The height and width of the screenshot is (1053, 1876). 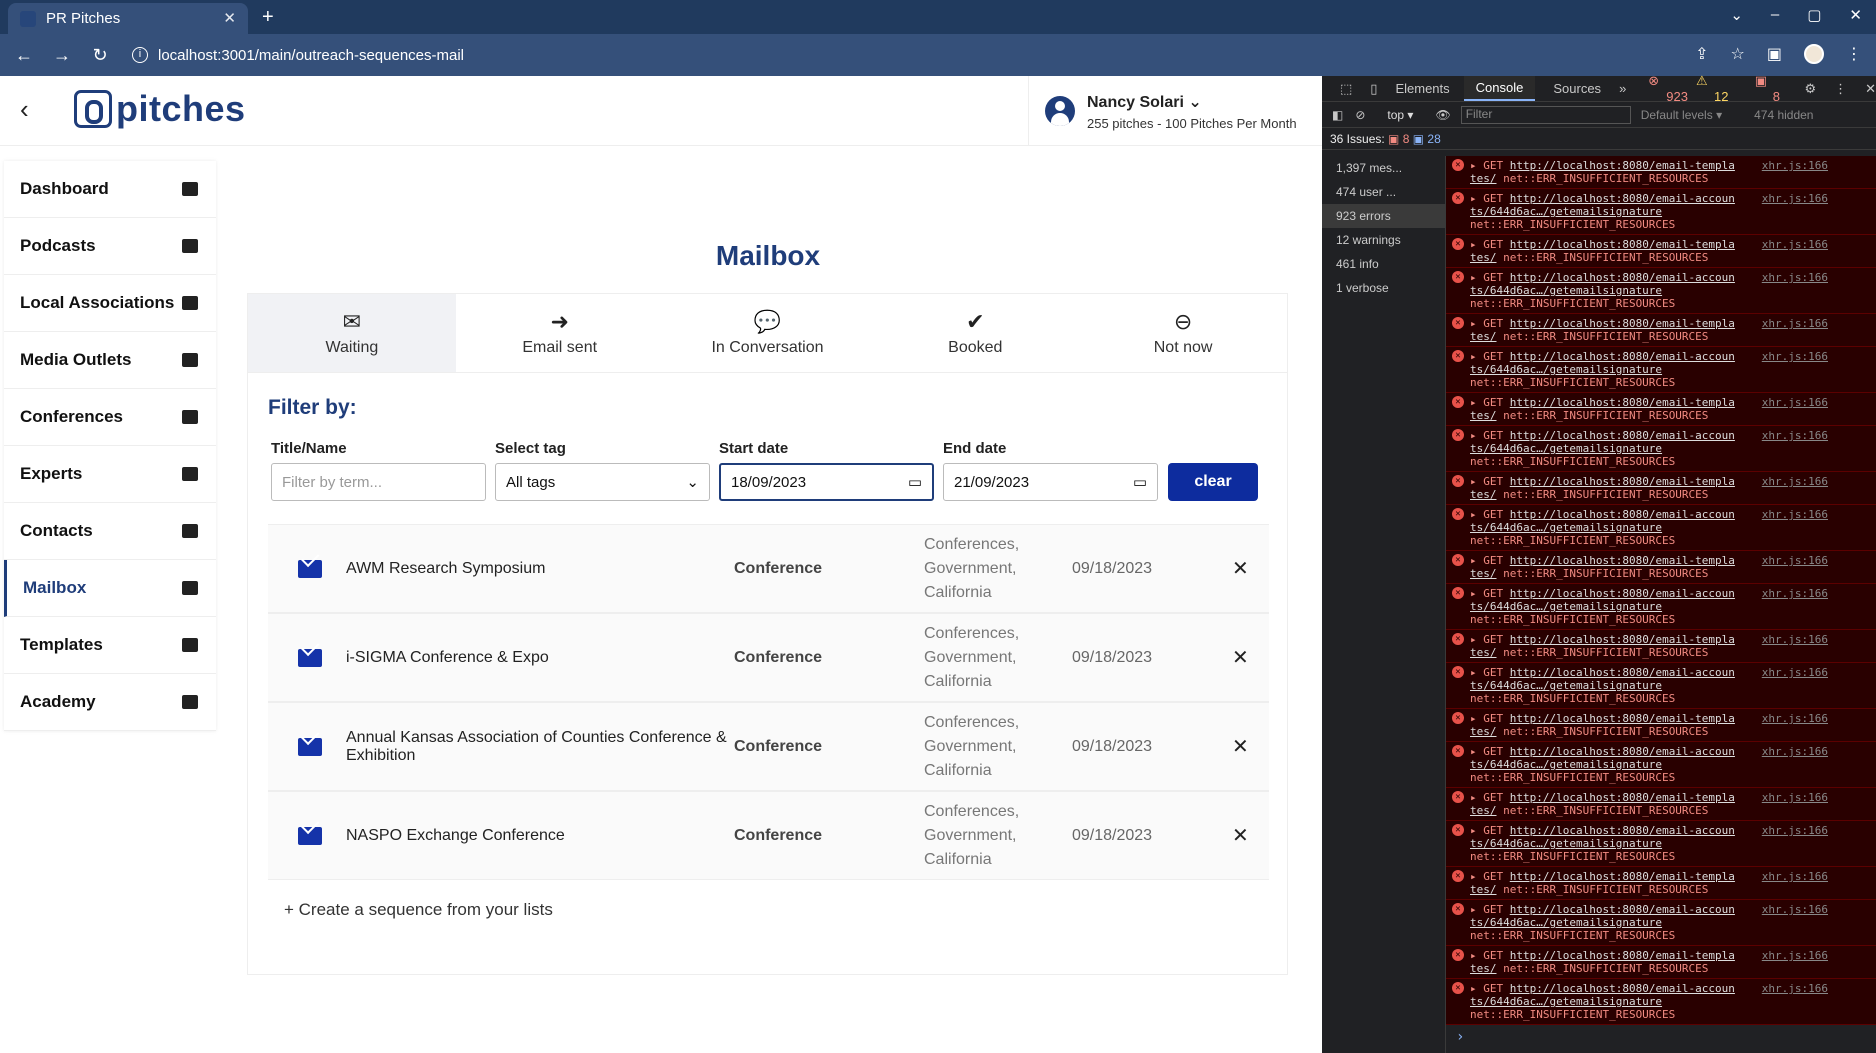 What do you see at coordinates (1701, 54) in the screenshot?
I see `share-icon: ⇪` at bounding box center [1701, 54].